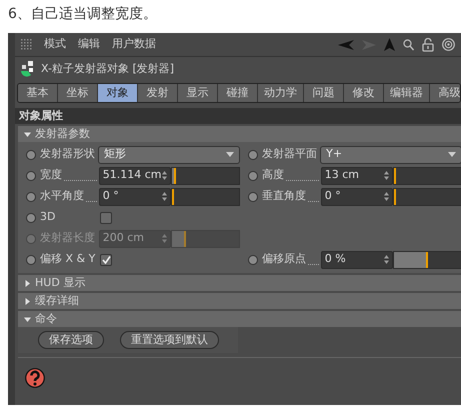 The width and height of the screenshot is (461, 410). What do you see at coordinates (35, 378) in the screenshot?
I see `help-icon` at bounding box center [35, 378].